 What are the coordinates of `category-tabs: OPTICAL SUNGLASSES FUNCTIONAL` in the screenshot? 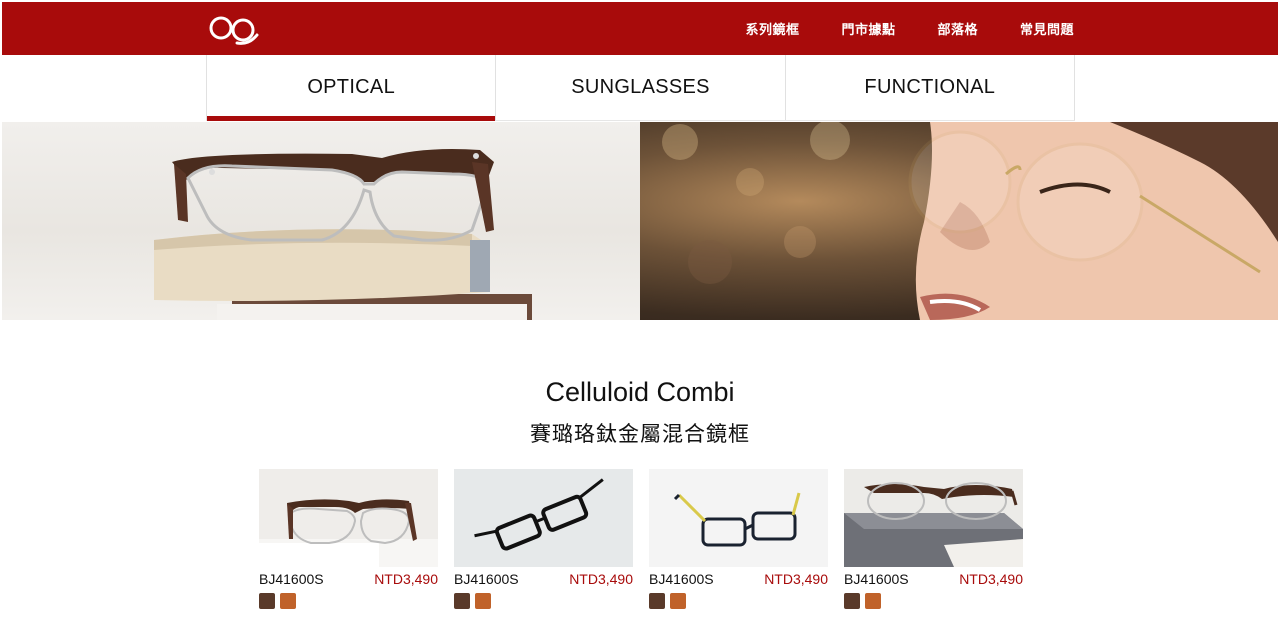 It's located at (640, 88).